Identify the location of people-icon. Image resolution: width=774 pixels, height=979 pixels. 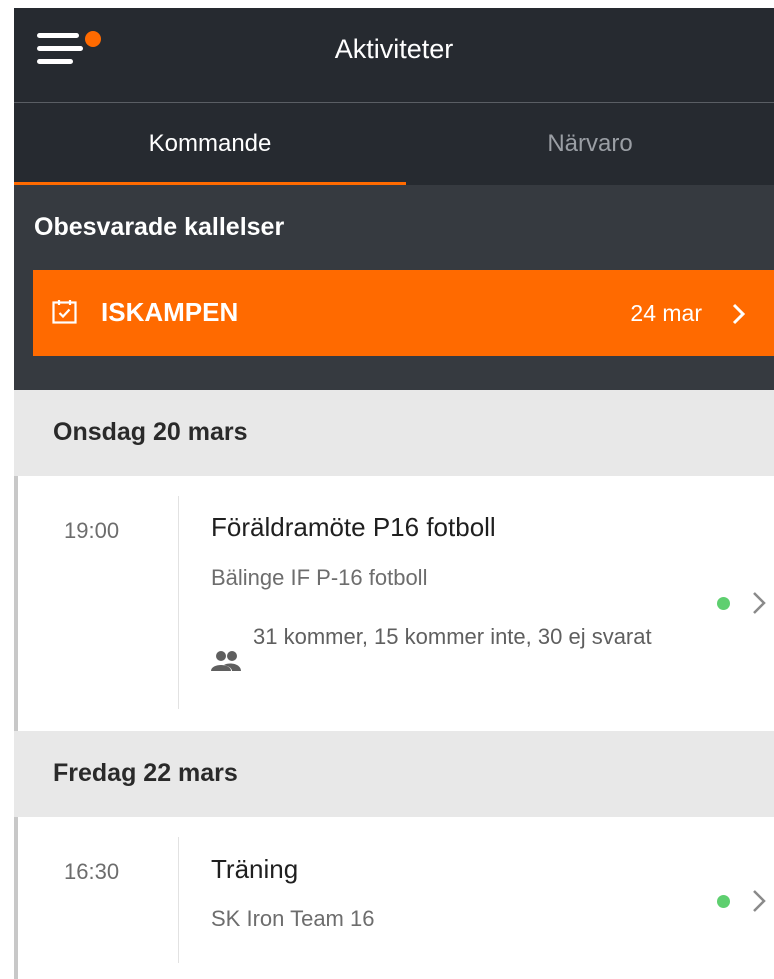
(226, 661).